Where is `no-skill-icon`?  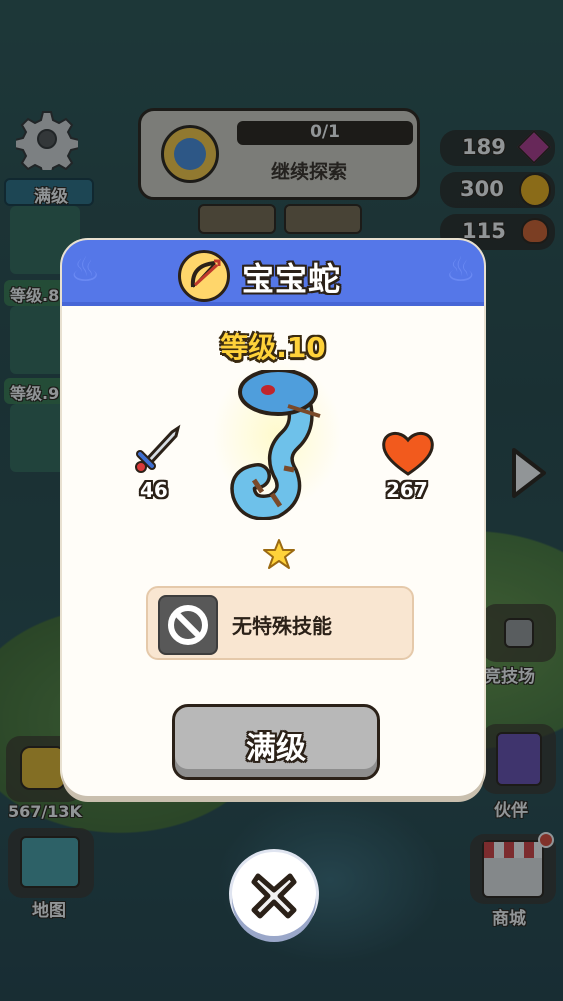 no-skill-icon is located at coordinates (188, 625).